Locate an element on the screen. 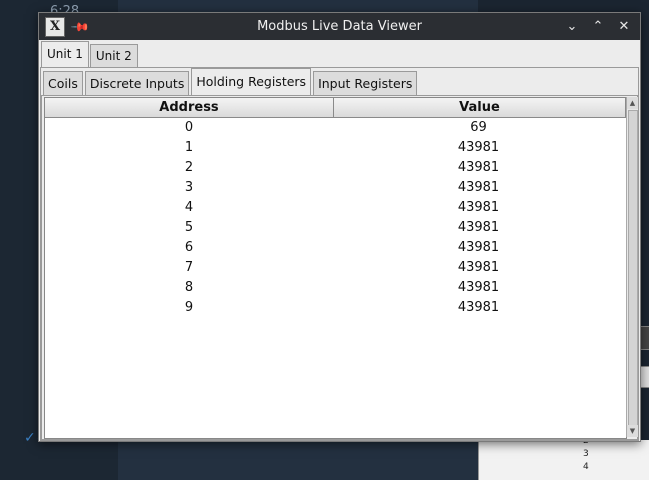 The image size is (649, 480). app-icon: X is located at coordinates (55, 26).